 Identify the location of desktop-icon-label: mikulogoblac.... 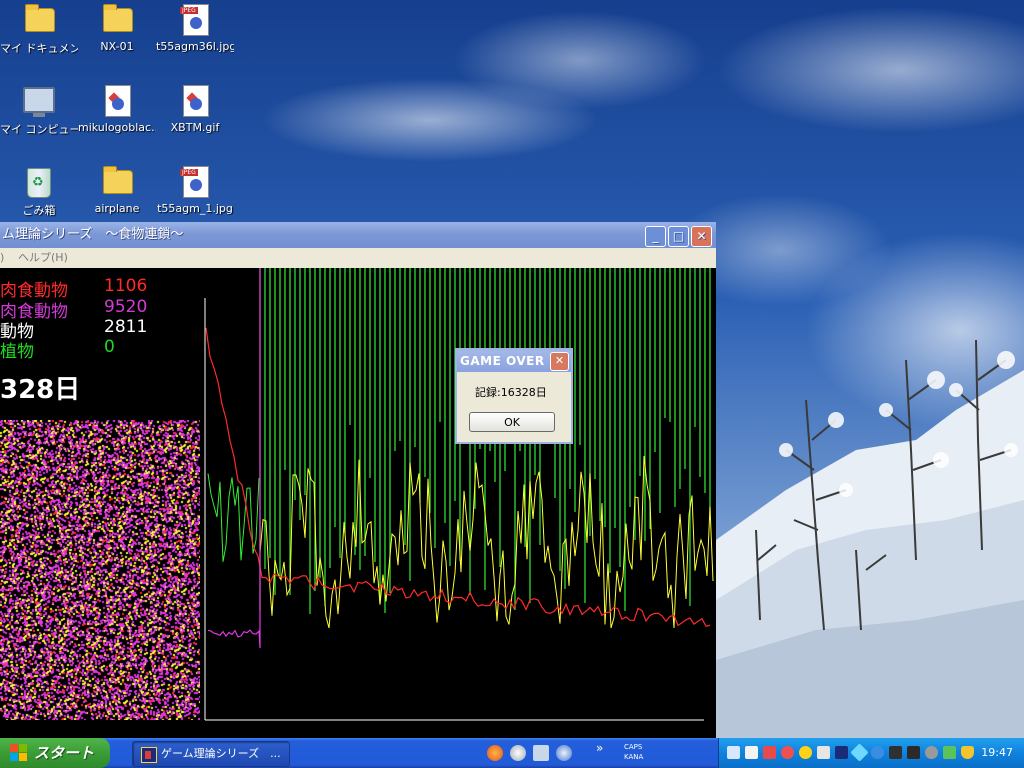
(117, 127).